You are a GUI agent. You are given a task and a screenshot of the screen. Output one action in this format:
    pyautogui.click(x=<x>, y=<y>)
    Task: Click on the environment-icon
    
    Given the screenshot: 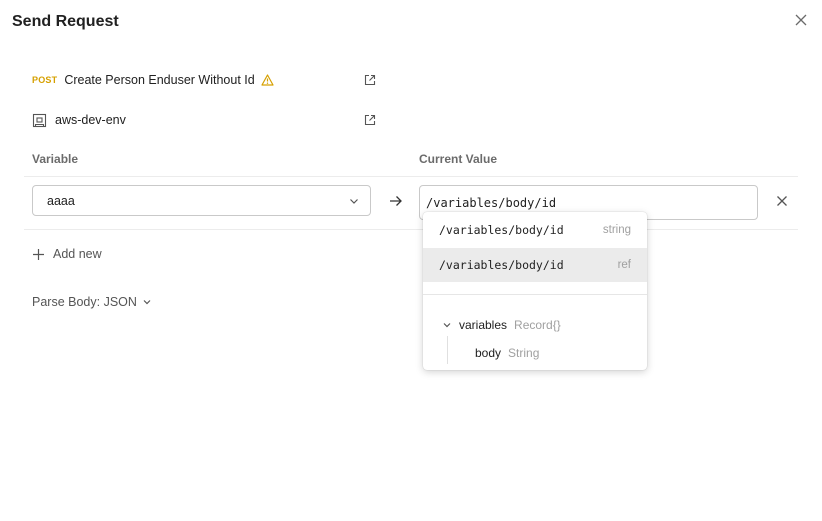 What is the action you would take?
    pyautogui.click(x=39, y=120)
    